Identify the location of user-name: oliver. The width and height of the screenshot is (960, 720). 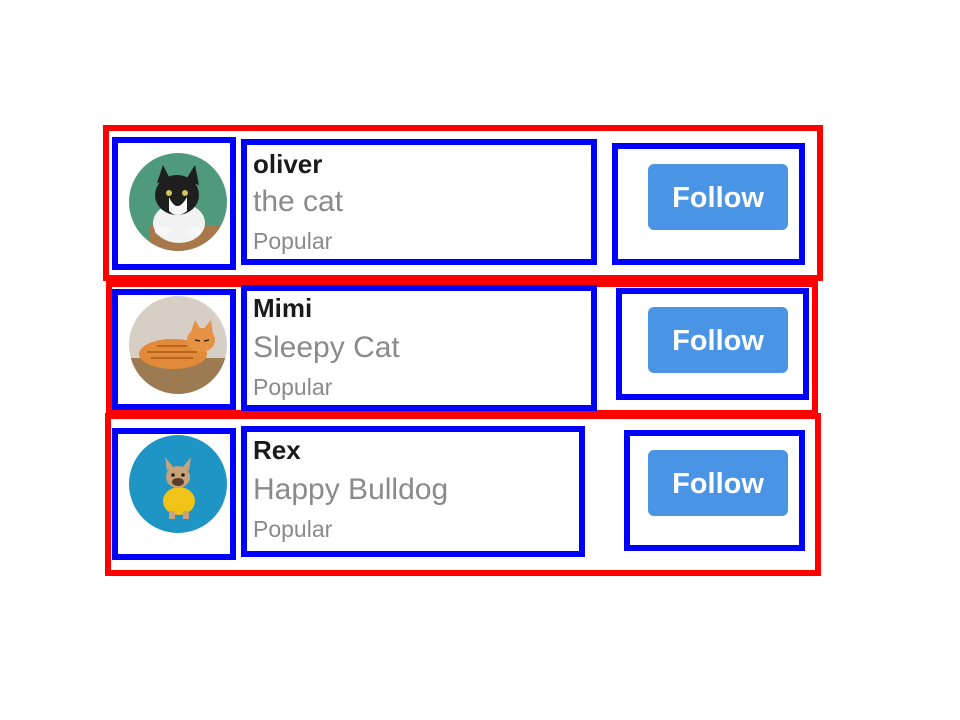
(287, 164).